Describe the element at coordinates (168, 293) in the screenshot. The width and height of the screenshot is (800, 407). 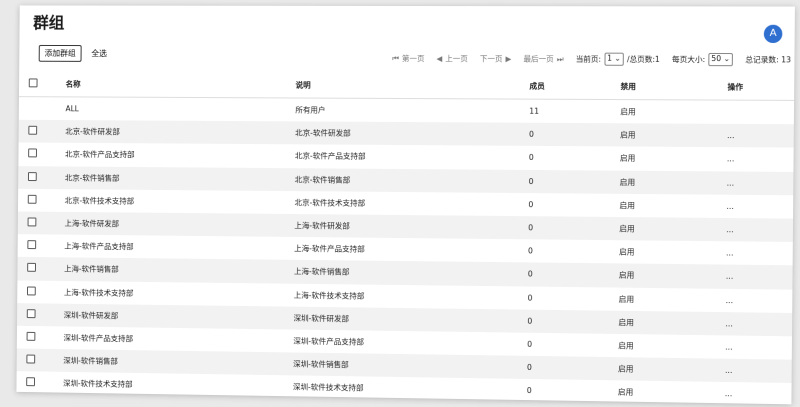
I see `group-name: 上海-软件技术支持部` at that location.